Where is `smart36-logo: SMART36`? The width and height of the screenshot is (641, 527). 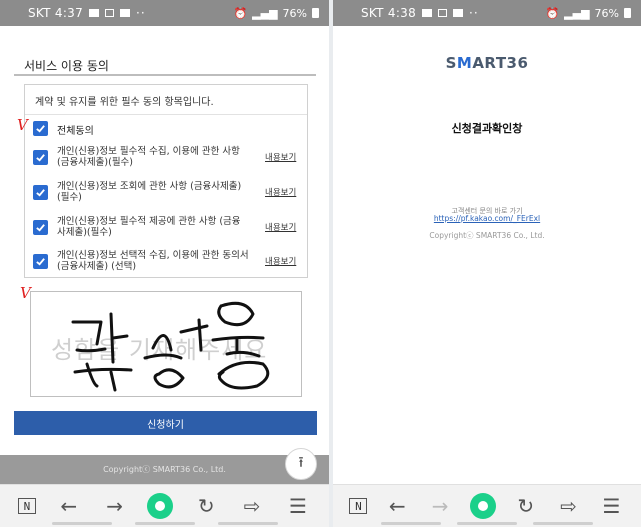 smart36-logo: SMART36 is located at coordinates (487, 63).